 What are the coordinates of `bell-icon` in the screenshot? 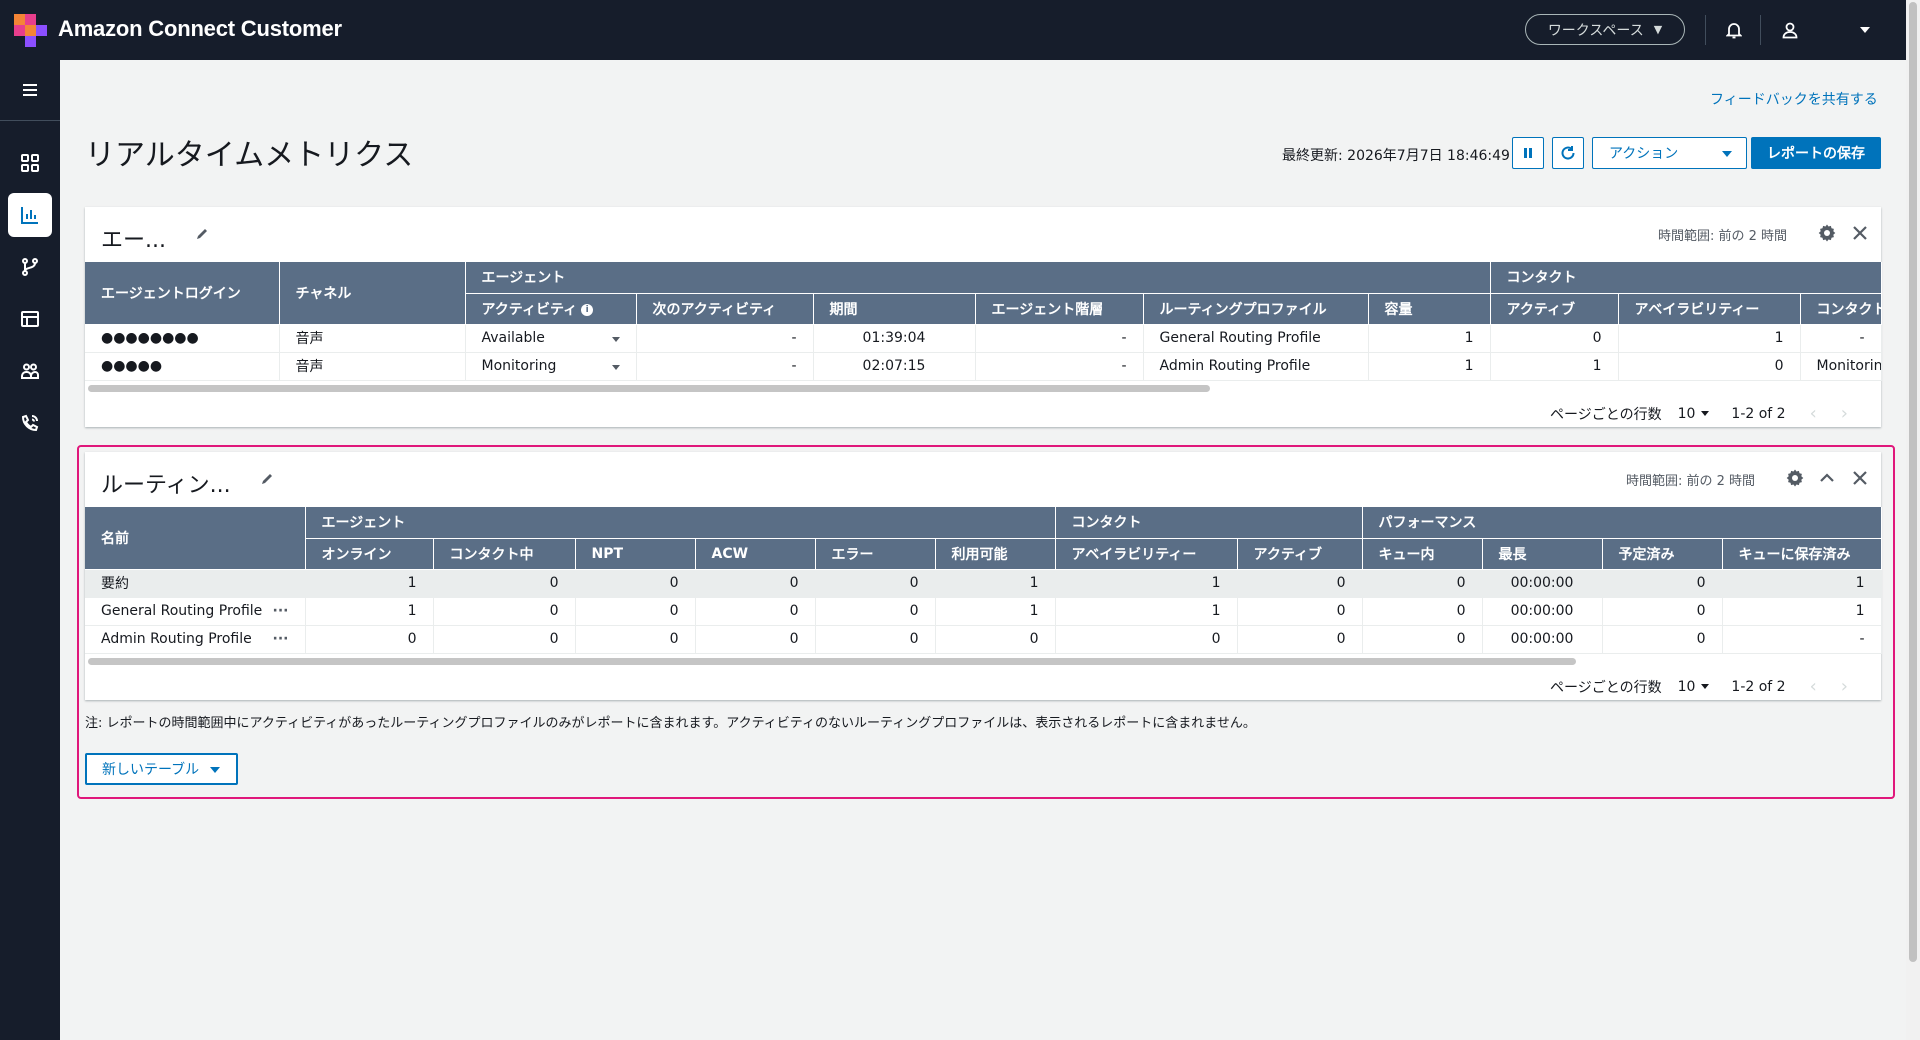 It's located at (1734, 30).